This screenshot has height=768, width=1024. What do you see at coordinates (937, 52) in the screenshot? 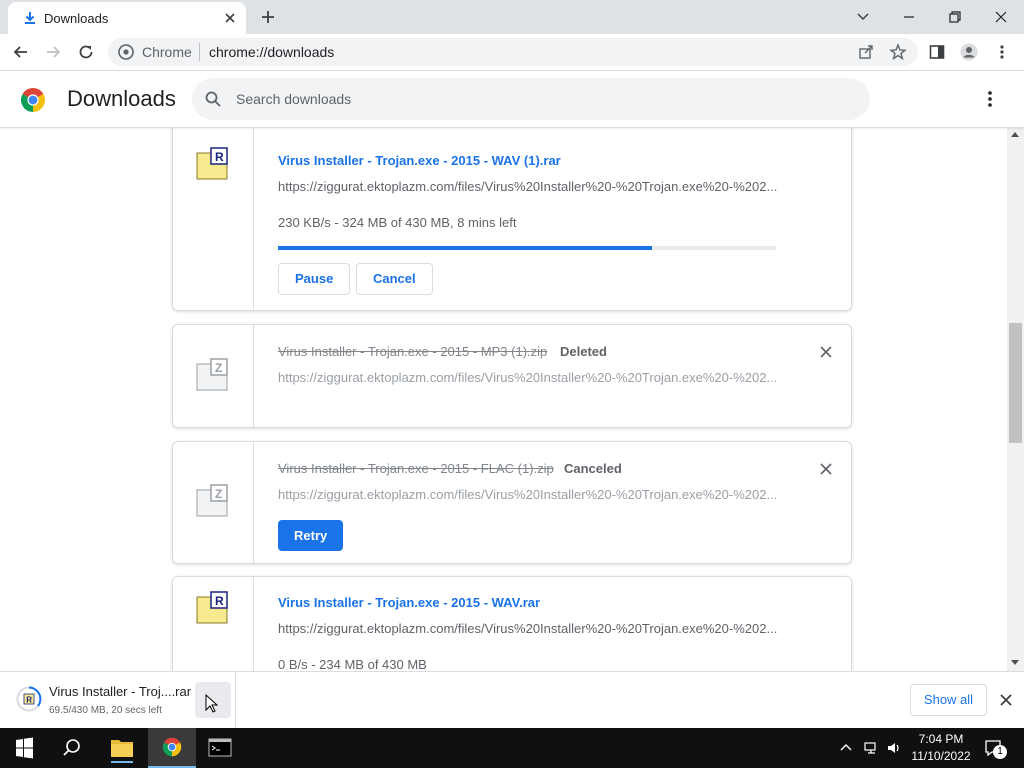
I see `side-panel-icon` at bounding box center [937, 52].